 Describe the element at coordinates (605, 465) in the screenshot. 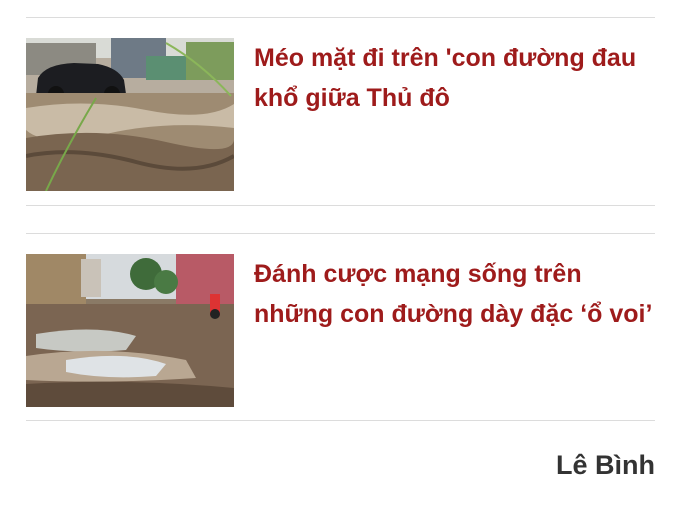

I see `author-name: Lê Bình` at that location.